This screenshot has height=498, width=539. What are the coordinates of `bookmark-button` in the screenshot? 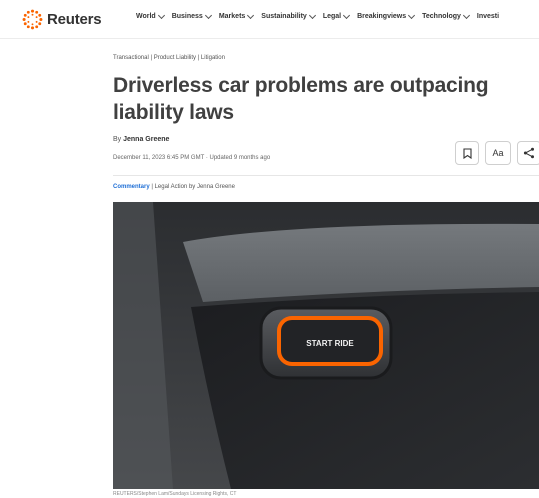 It's located at (467, 153).